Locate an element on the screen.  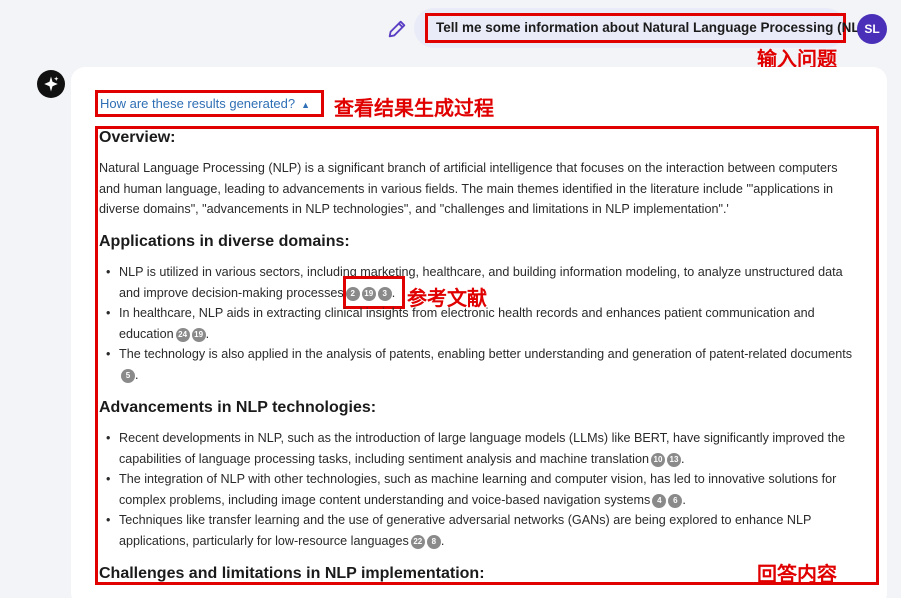
caret-up-icon: ▲ is located at coordinates (306, 105).